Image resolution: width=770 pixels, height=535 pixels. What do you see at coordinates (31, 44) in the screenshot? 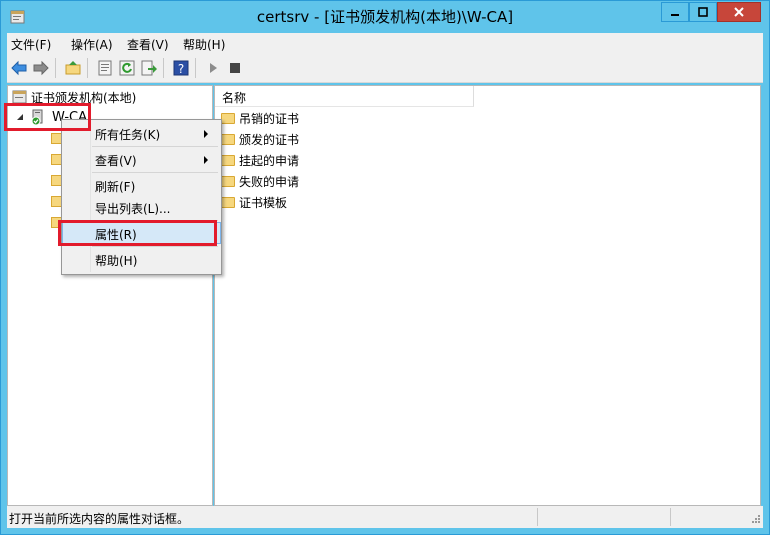
I see `menu-file: 文件(F)` at bounding box center [31, 44].